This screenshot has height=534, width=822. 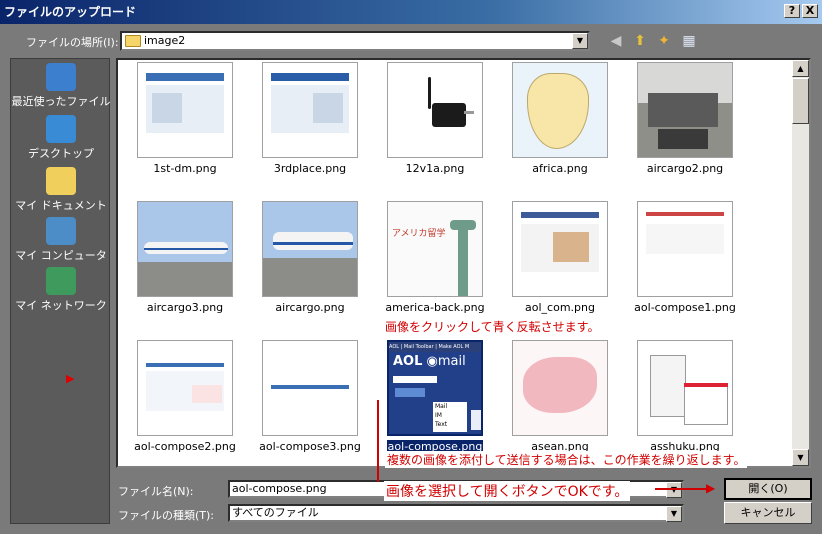 What do you see at coordinates (560, 307) in the screenshot?
I see `file-name: aol_com.png` at bounding box center [560, 307].